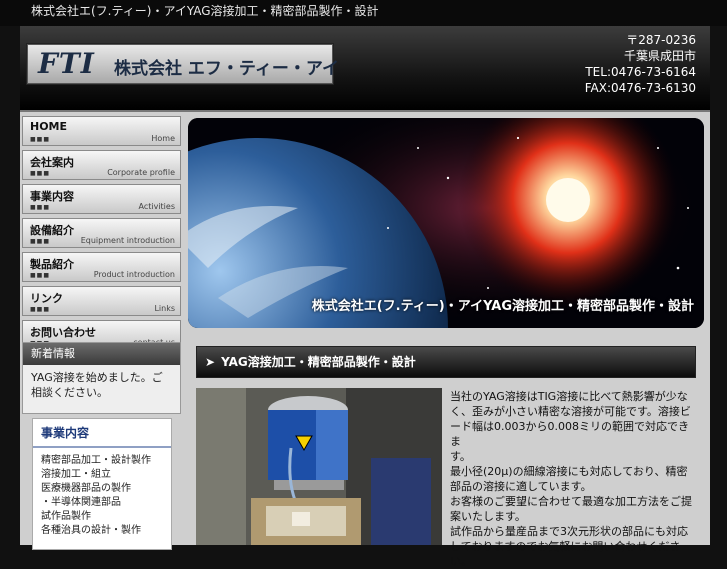 Image resolution: width=727 pixels, height=569 pixels. I want to click on section-title-bar: ➤ YAG溶接加工・精密部品製作・設計, so click(446, 362).